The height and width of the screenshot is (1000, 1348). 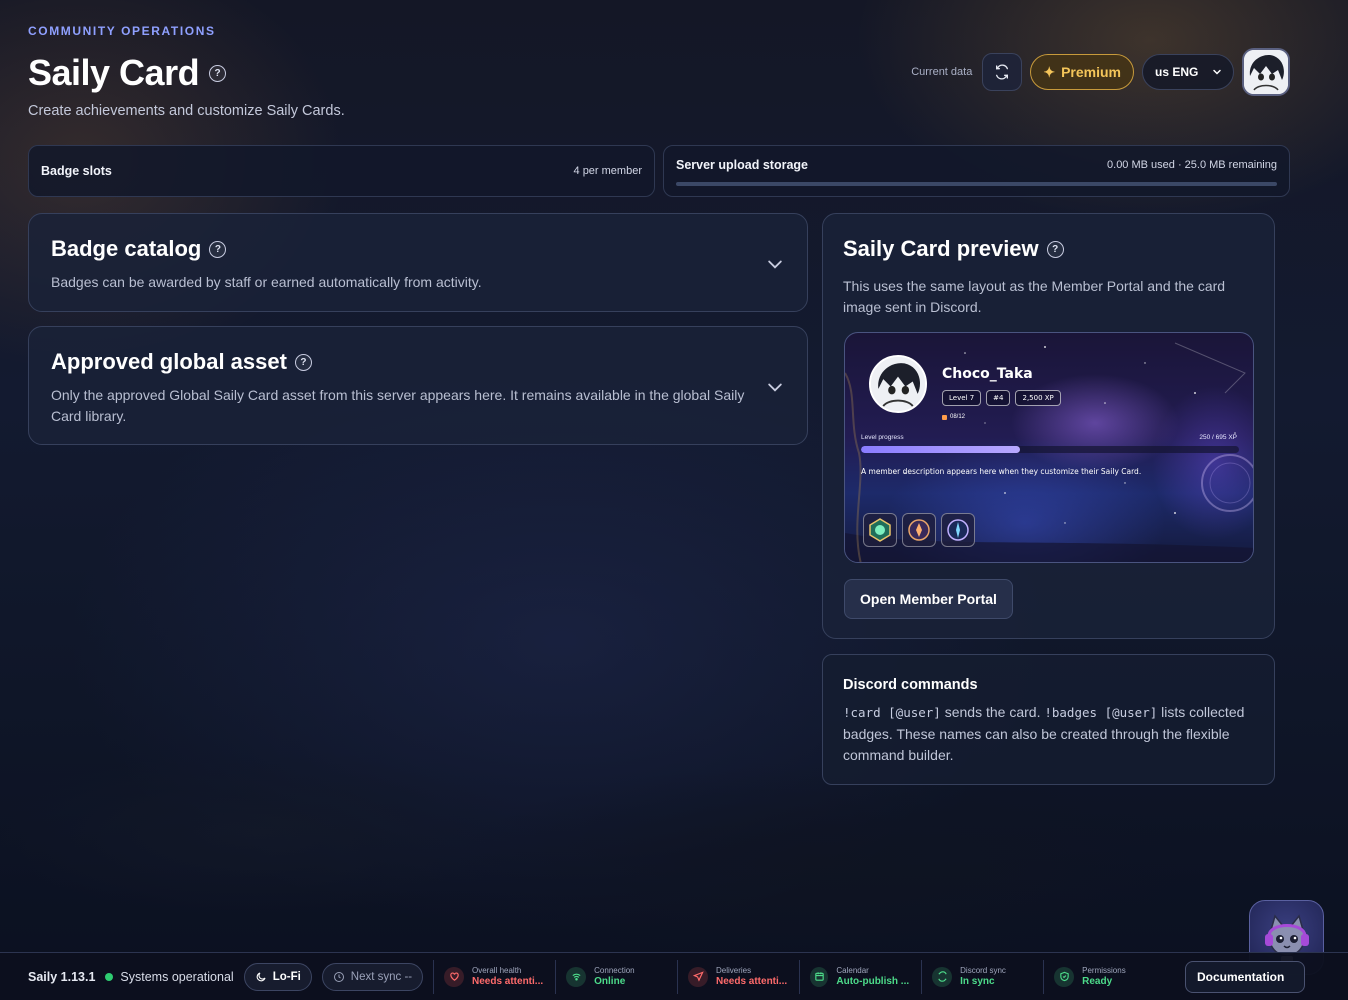 I want to click on xp-chip: 2,500 XP, so click(x=1038, y=398).